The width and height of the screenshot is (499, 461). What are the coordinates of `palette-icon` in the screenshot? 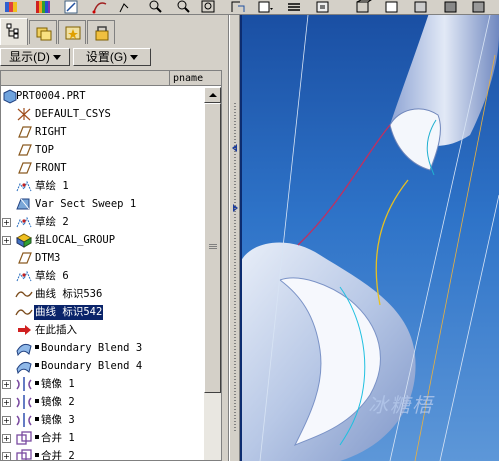 It's located at (11, 7).